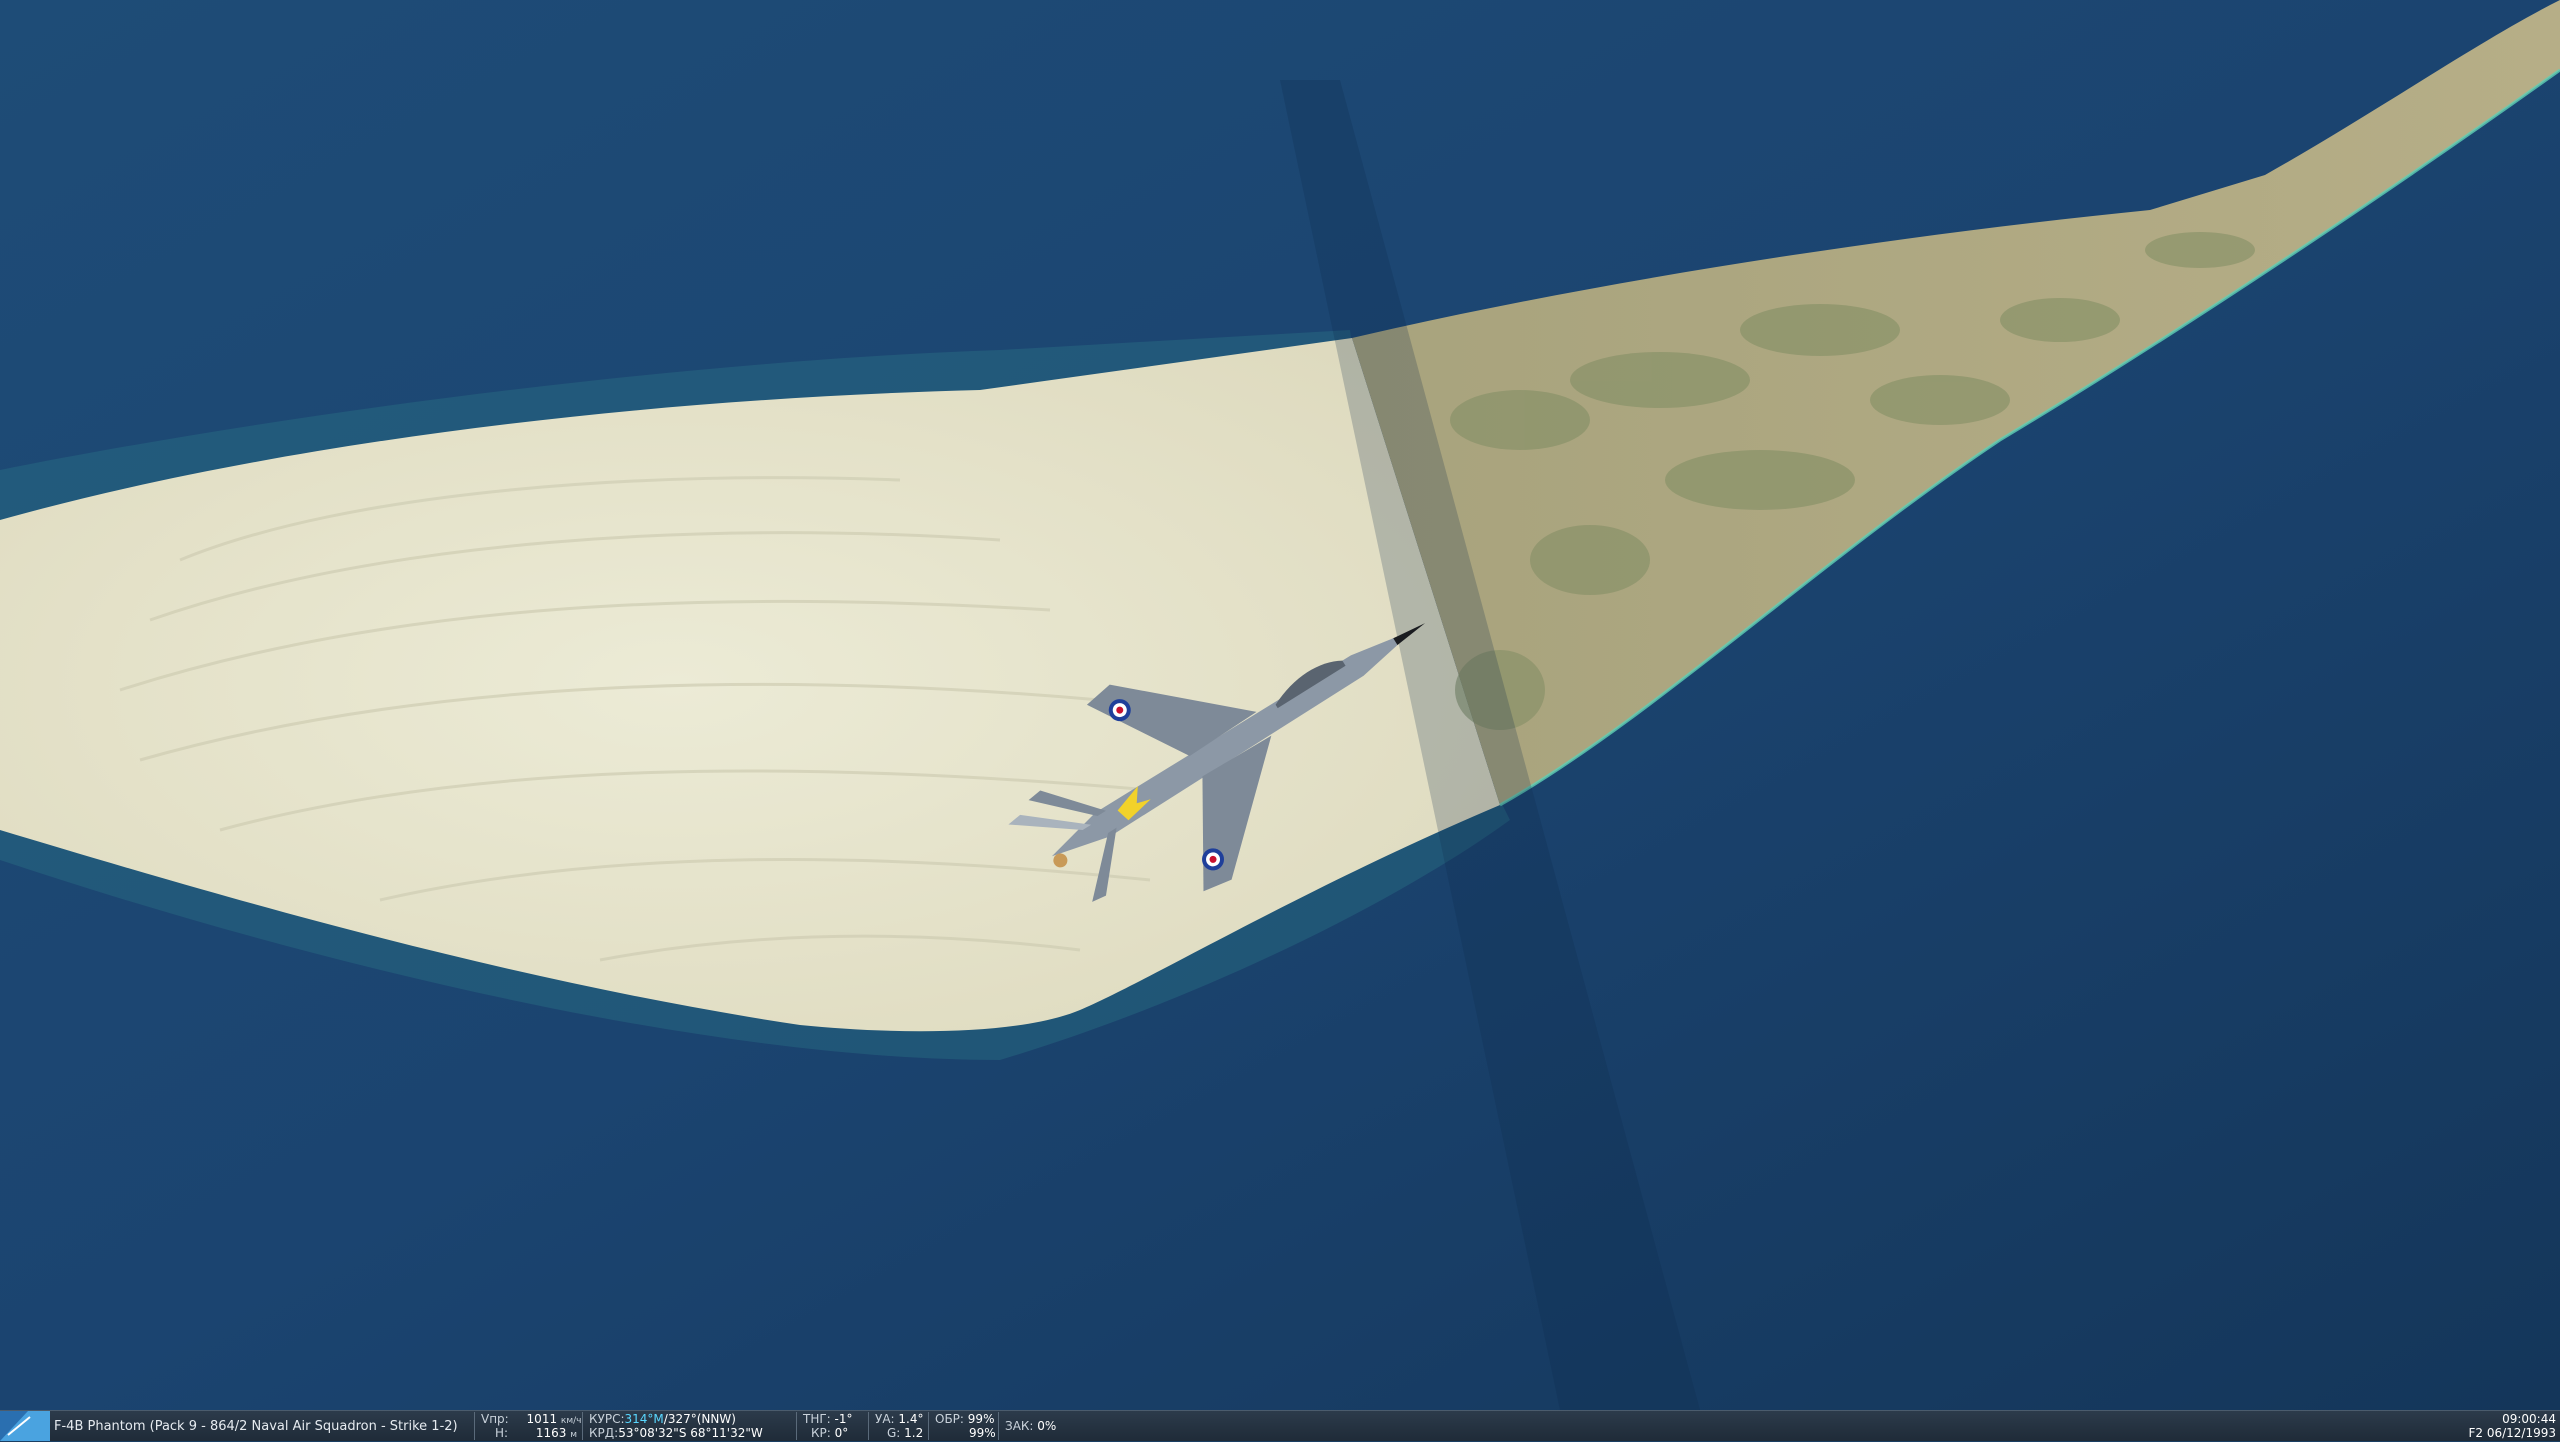 This screenshot has width=2560, height=1442. I want to click on gload-value: 1.2, so click(914, 1433).